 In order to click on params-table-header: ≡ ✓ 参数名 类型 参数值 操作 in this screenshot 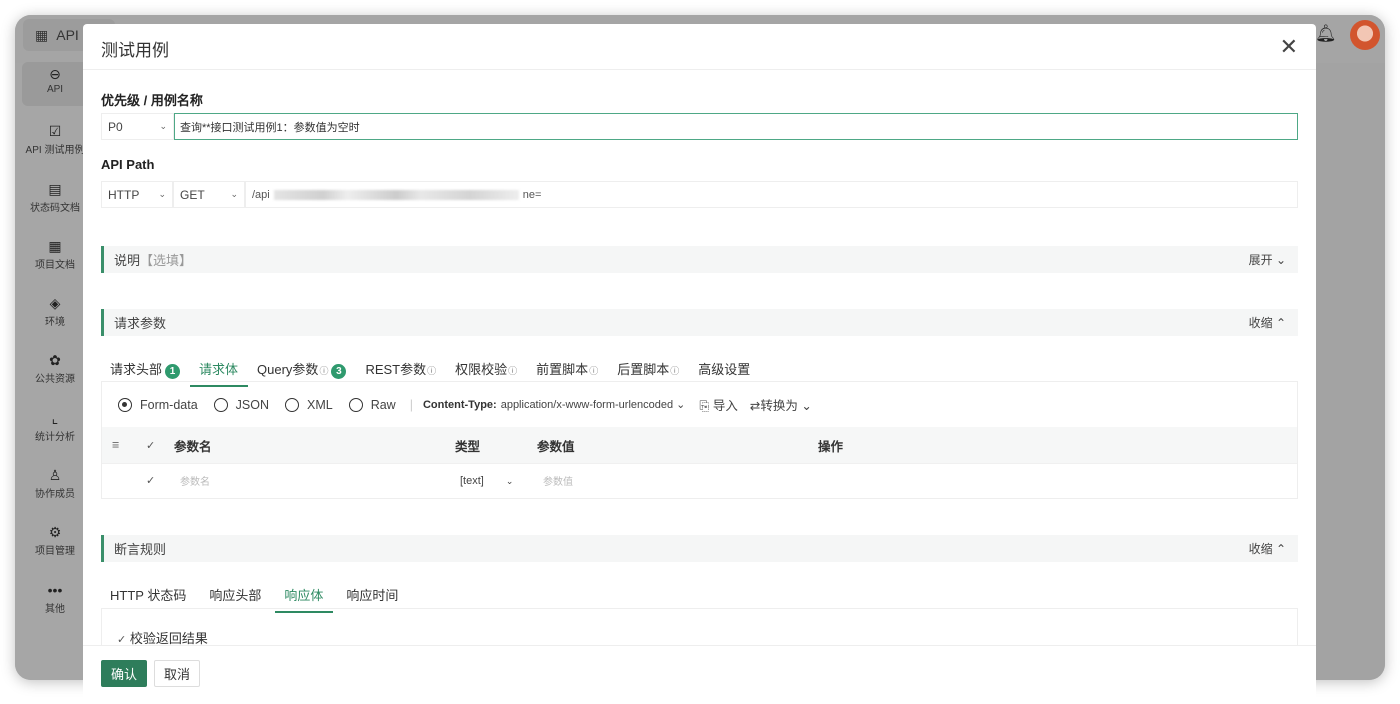, I will do `click(699, 445)`.